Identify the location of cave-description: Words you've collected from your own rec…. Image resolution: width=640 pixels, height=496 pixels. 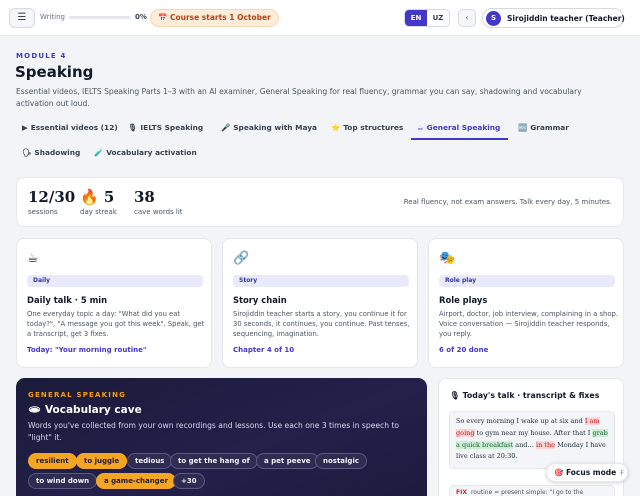
(214, 431).